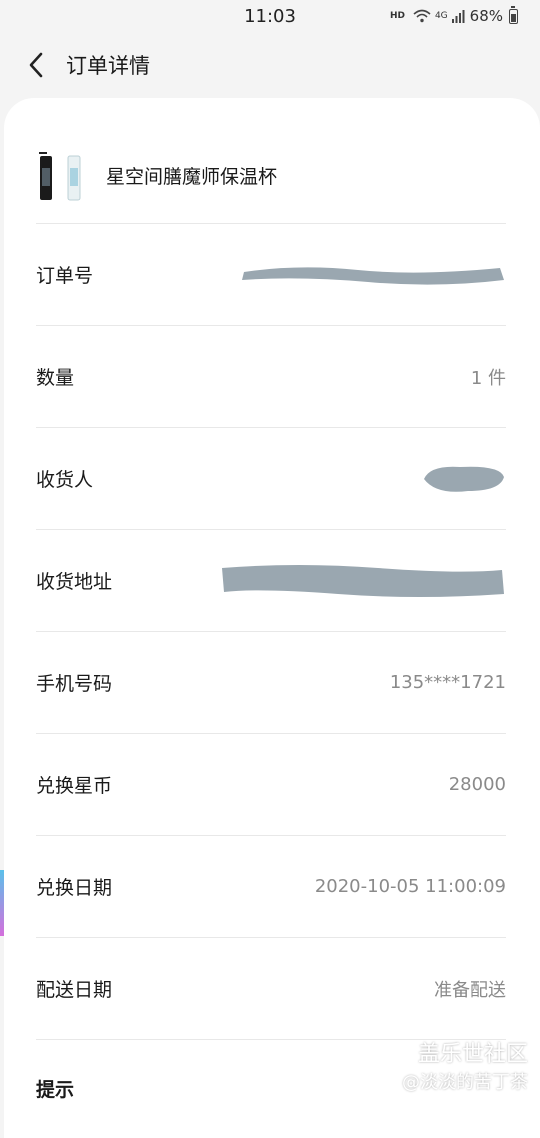  What do you see at coordinates (372, 275) in the screenshot?
I see `redacted-order-number` at bounding box center [372, 275].